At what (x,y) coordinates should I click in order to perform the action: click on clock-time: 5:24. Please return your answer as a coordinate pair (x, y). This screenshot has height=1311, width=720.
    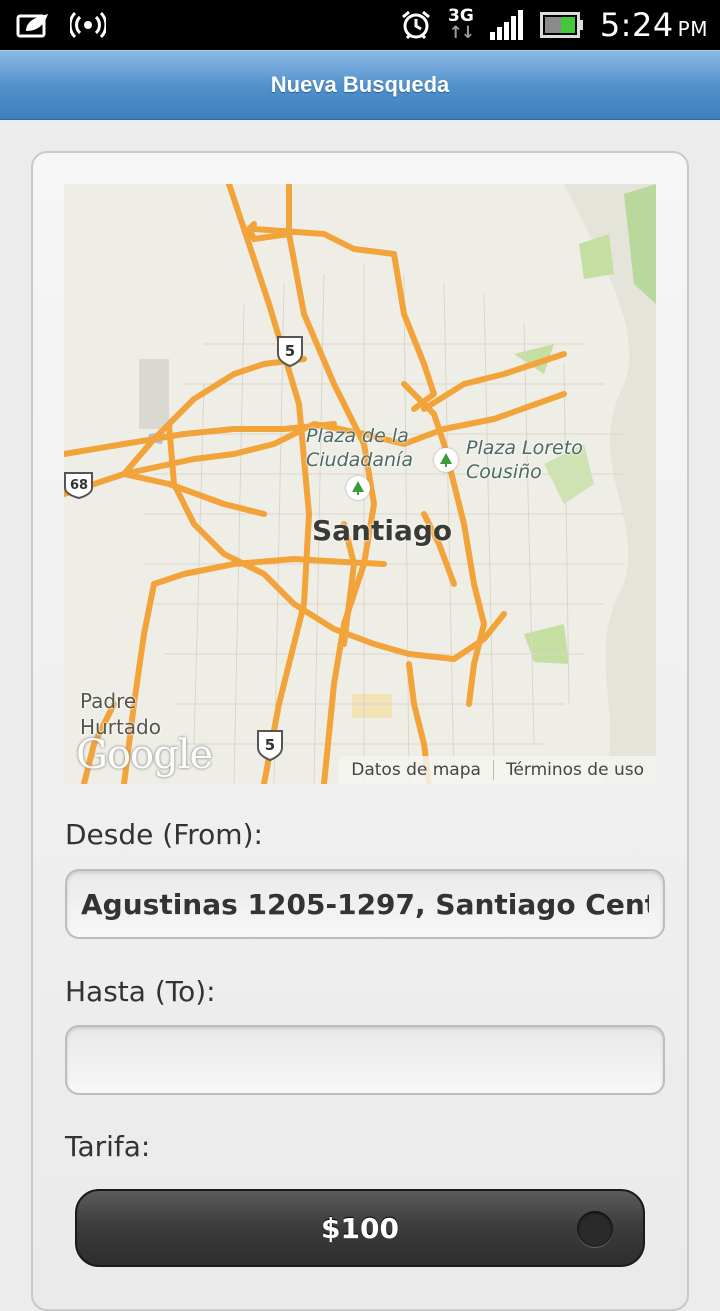
    Looking at the image, I should click on (636, 25).